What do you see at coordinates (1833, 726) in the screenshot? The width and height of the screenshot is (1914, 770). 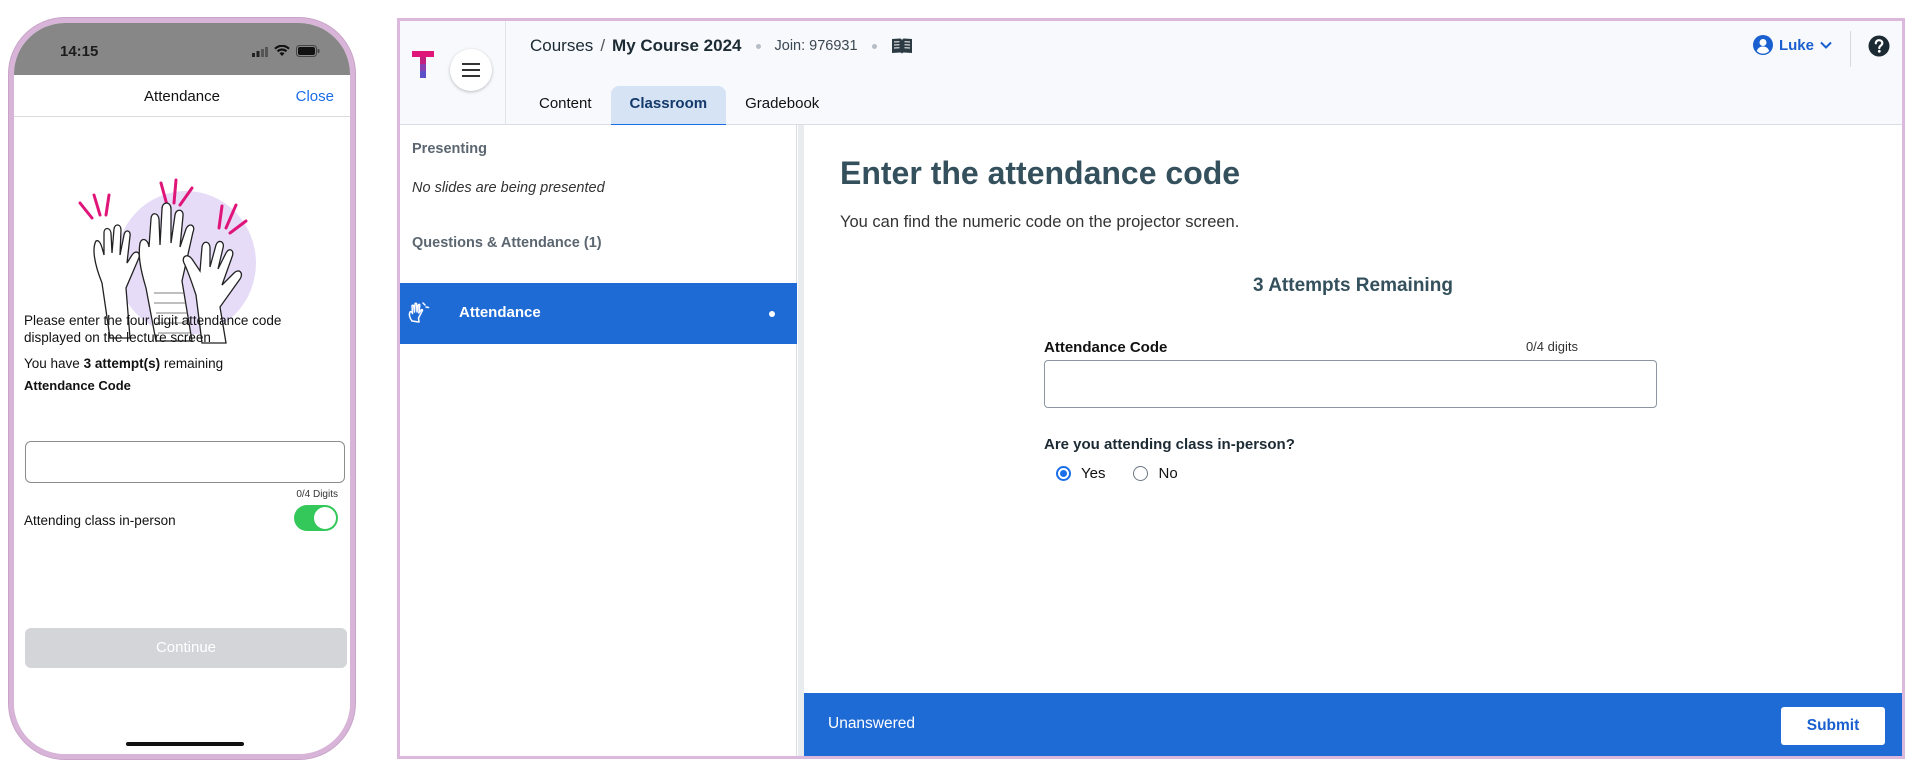 I see `submit-button: Submit` at bounding box center [1833, 726].